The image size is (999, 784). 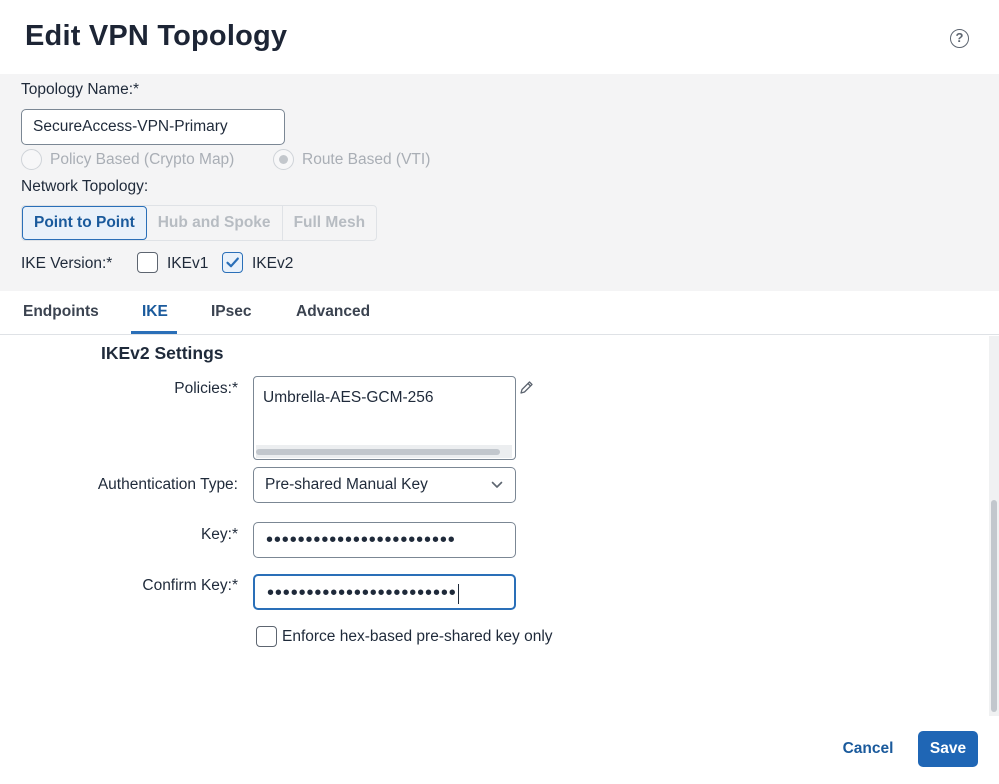 What do you see at coordinates (206, 388) in the screenshot?
I see `policies-label: Policies:*` at bounding box center [206, 388].